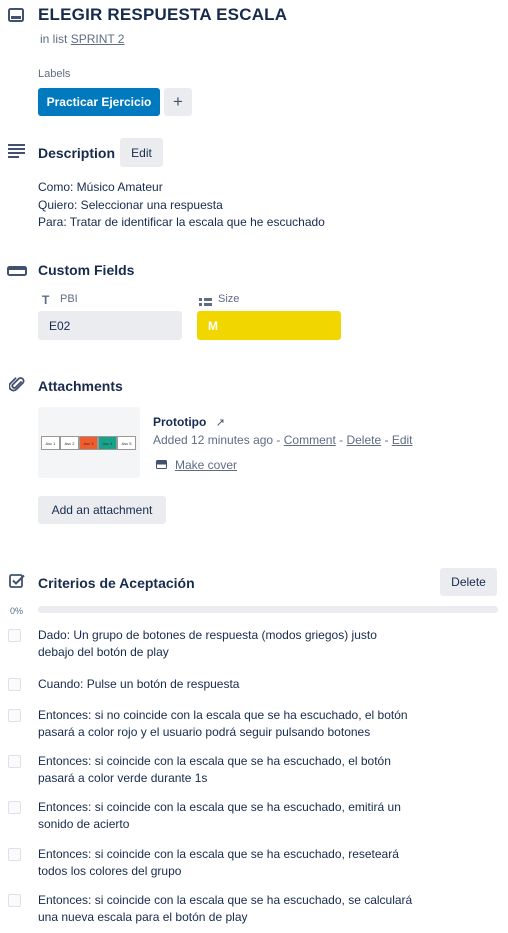 The height and width of the screenshot is (933, 508). I want to click on custom-fields-heading: Custom Fields, so click(86, 270).